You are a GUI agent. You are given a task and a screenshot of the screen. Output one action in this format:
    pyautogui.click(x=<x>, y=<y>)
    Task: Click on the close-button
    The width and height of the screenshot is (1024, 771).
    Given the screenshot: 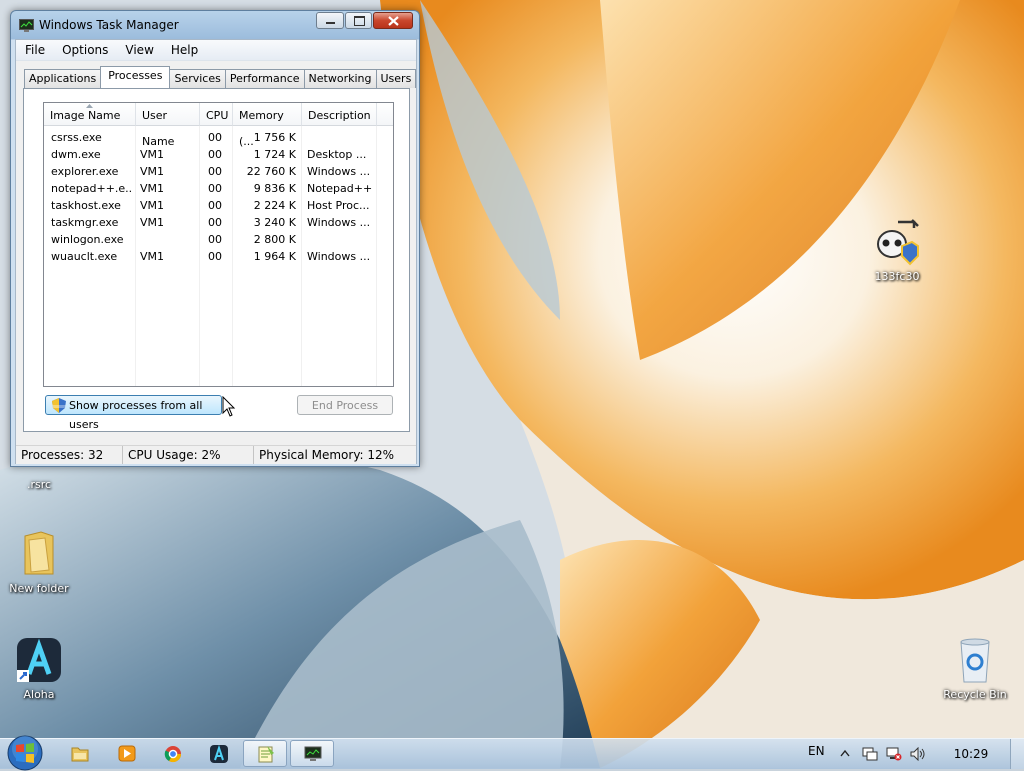 What is the action you would take?
    pyautogui.click(x=393, y=20)
    